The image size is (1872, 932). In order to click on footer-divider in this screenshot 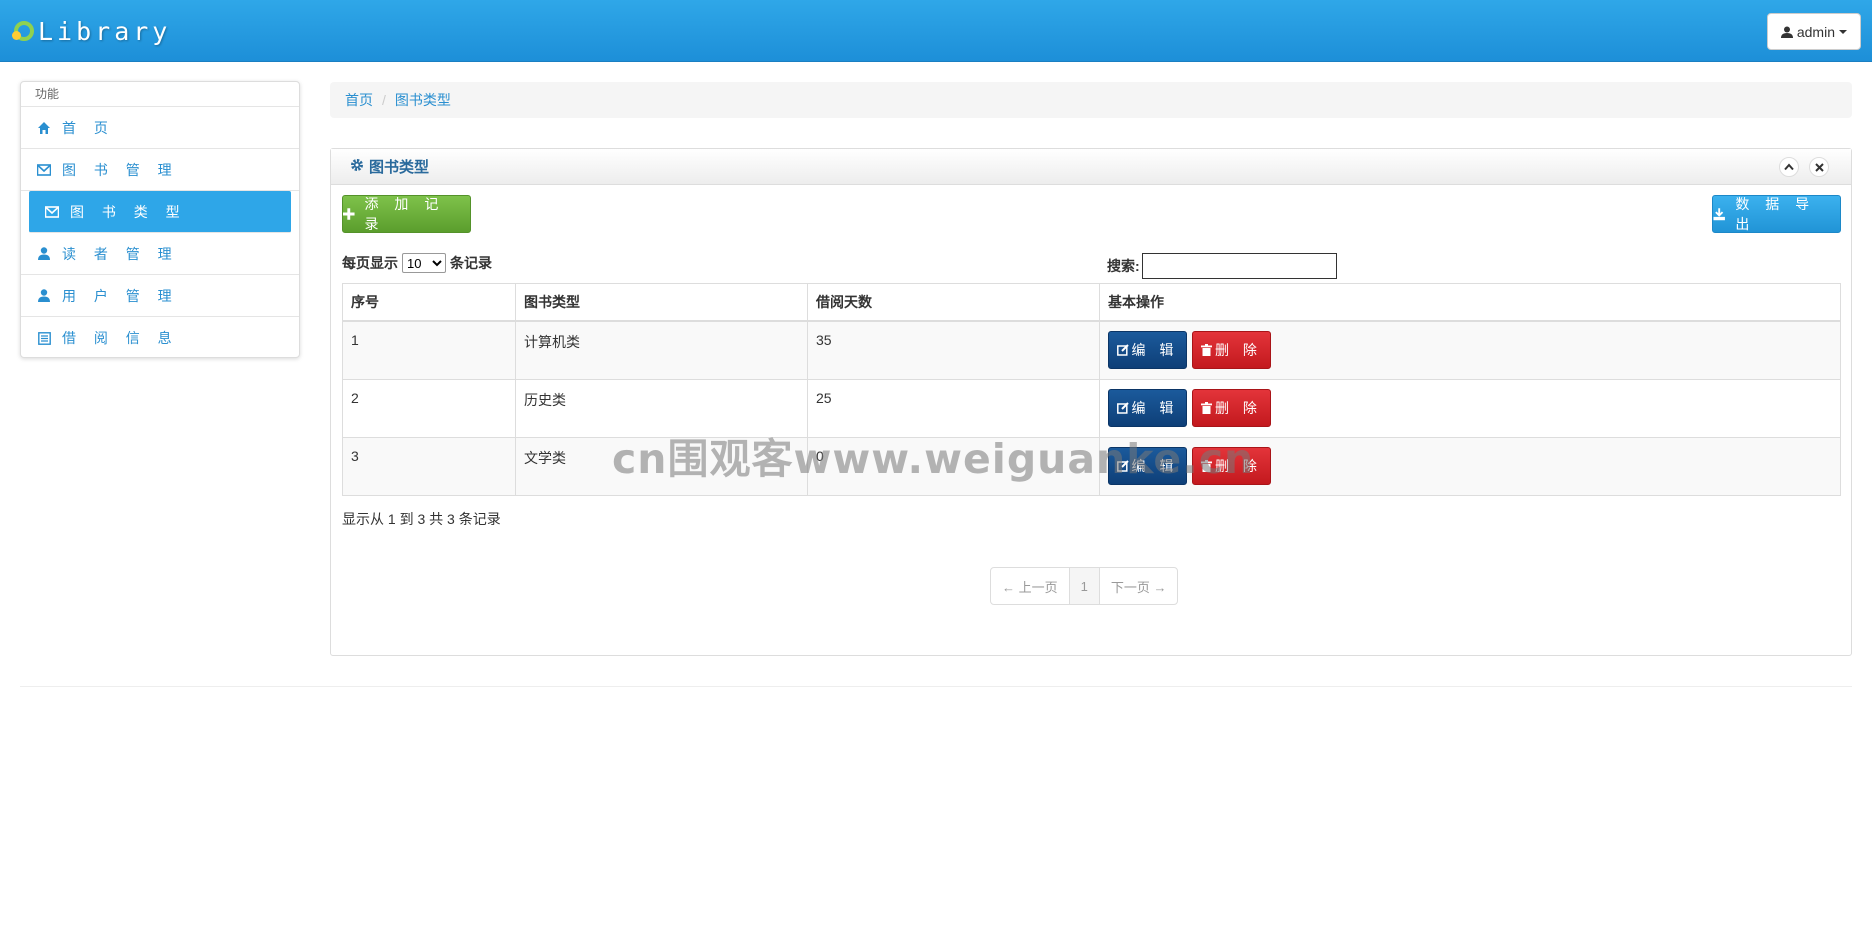, I will do `click(936, 686)`.